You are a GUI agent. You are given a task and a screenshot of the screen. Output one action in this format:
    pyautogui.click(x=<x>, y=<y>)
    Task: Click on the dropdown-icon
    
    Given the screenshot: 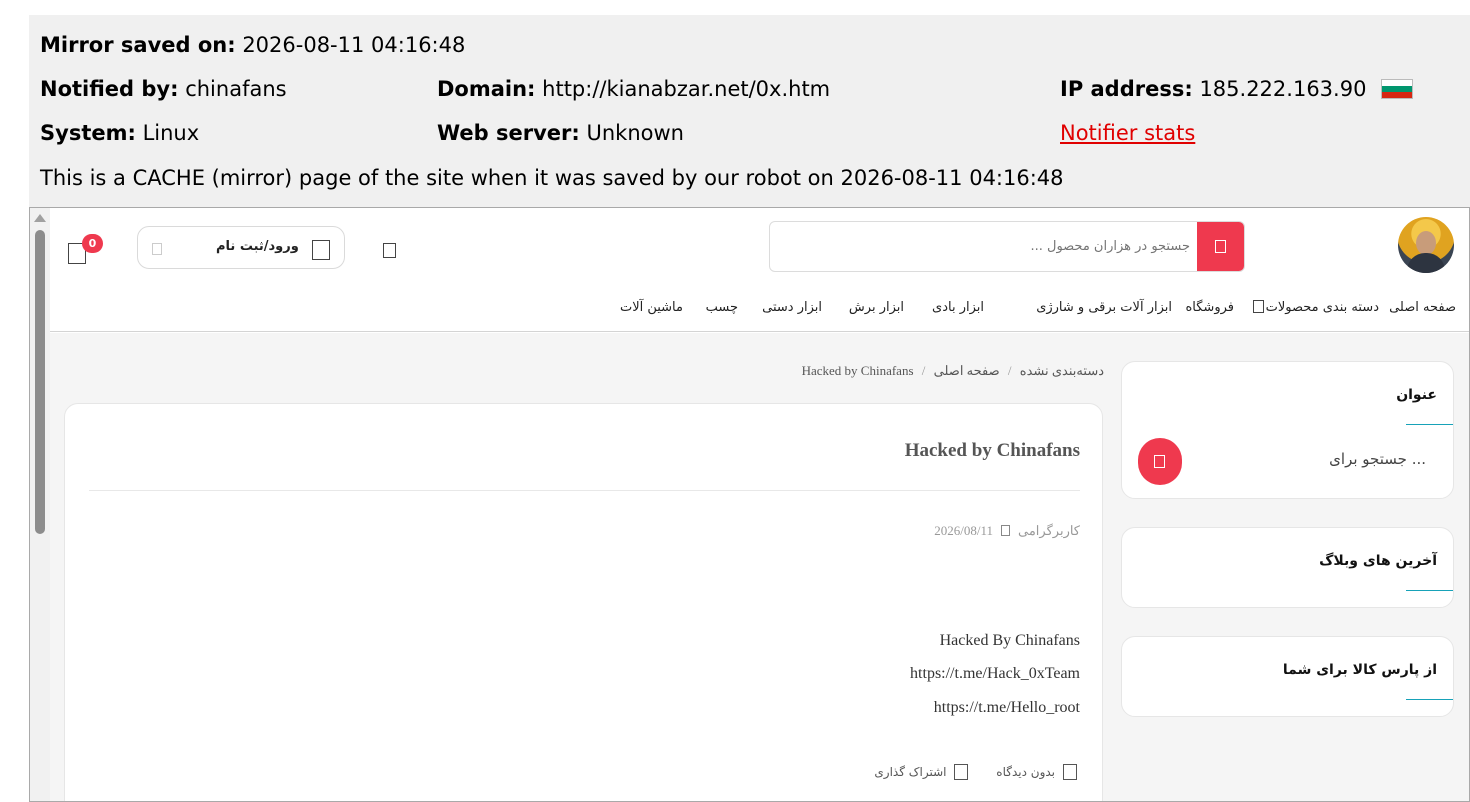 What is the action you would take?
    pyautogui.click(x=1258, y=306)
    